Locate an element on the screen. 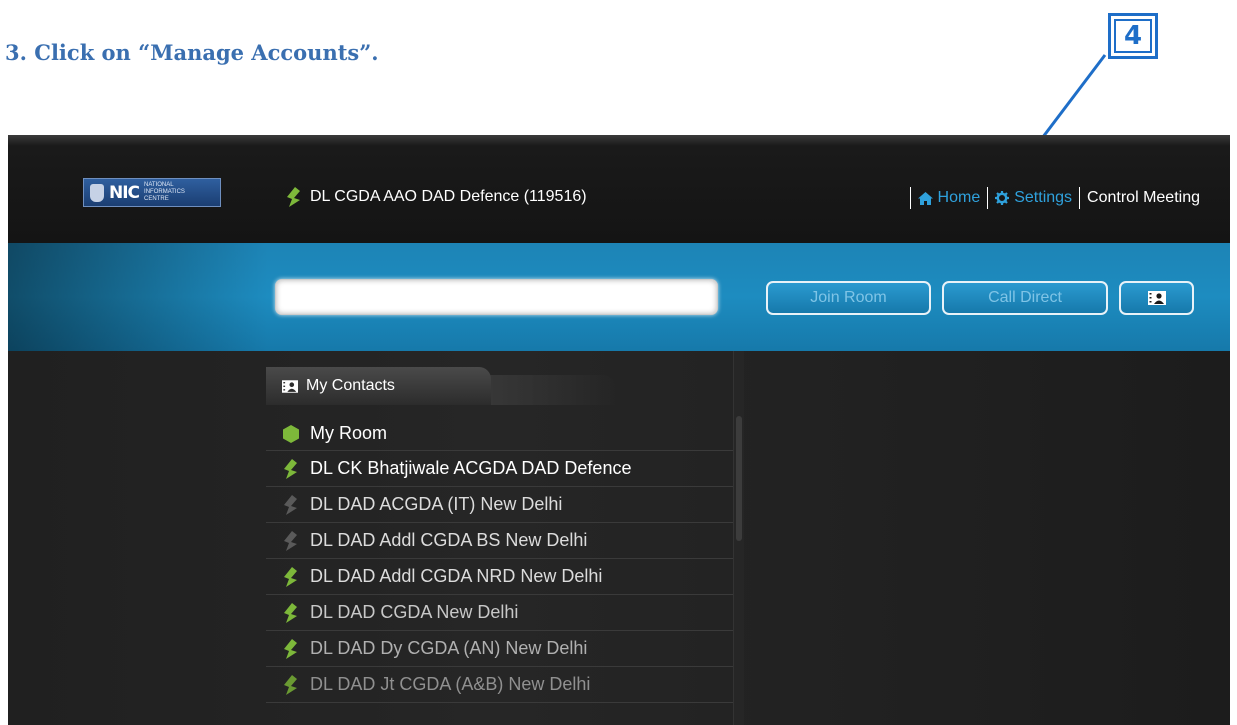 The height and width of the screenshot is (725, 1237). list-item-label: DL DAD CGDA New Delhi is located at coordinates (414, 612).